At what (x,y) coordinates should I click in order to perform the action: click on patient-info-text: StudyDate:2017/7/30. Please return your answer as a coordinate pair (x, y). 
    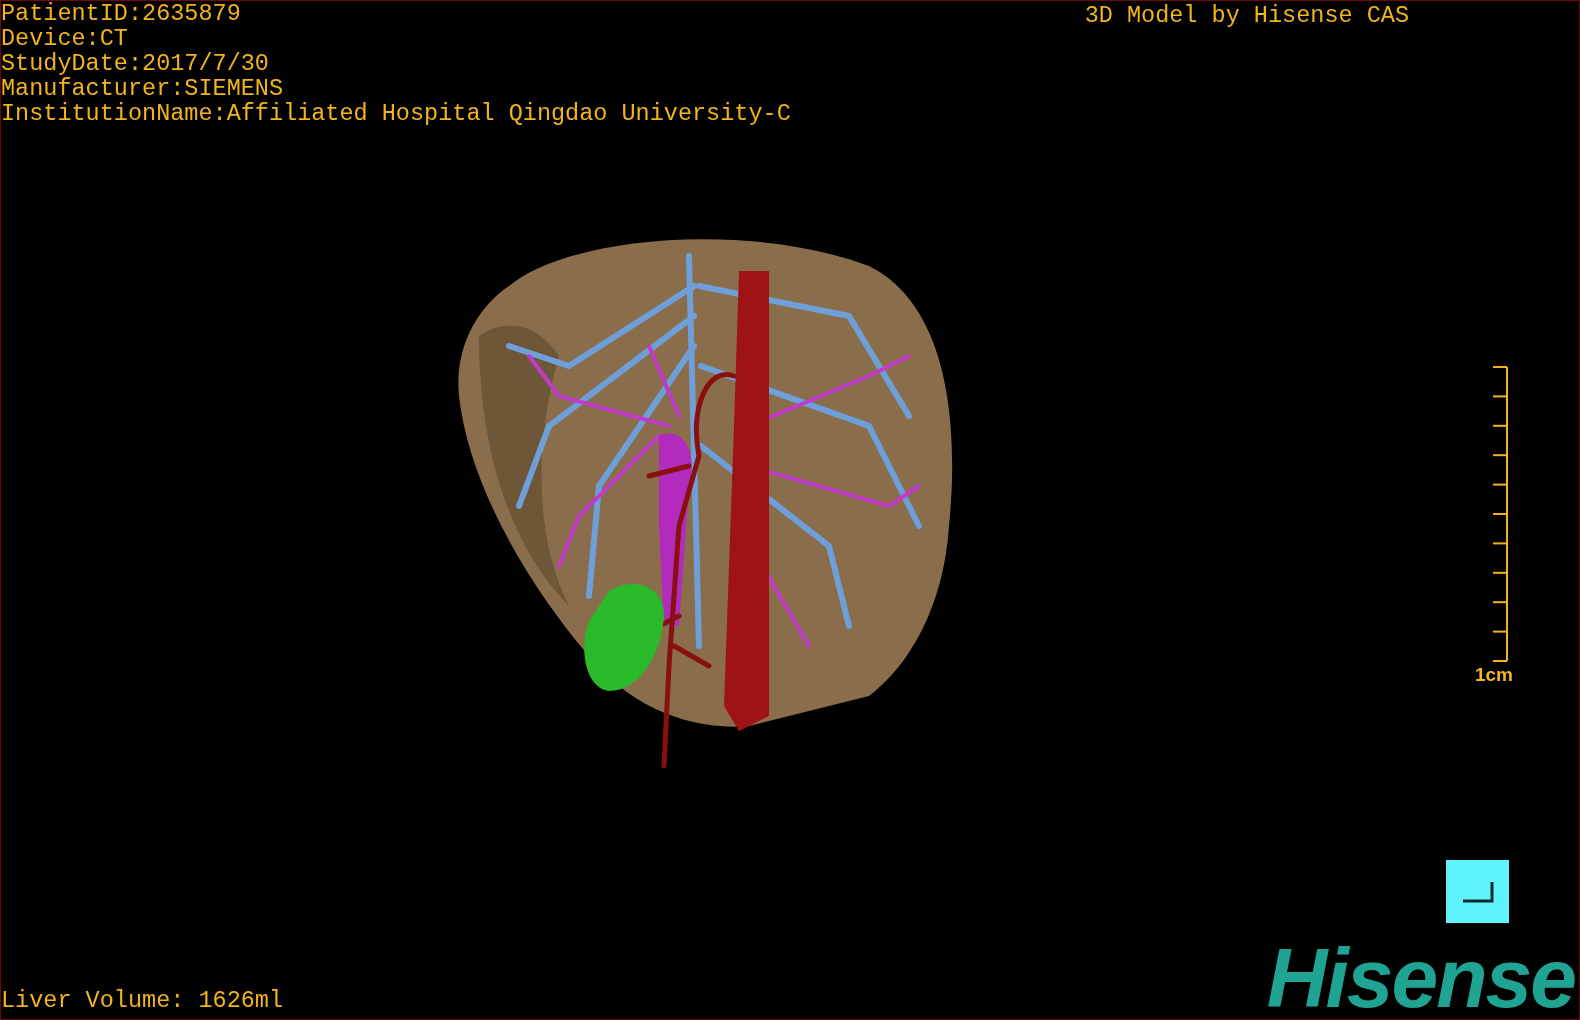
    Looking at the image, I should click on (135, 63).